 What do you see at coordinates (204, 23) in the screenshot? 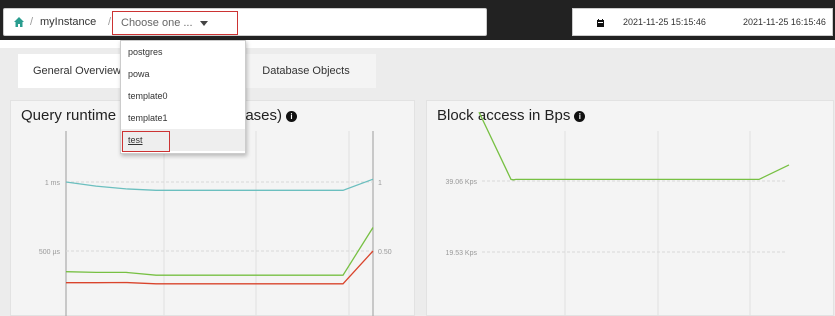
I see `caret-down-icon` at bounding box center [204, 23].